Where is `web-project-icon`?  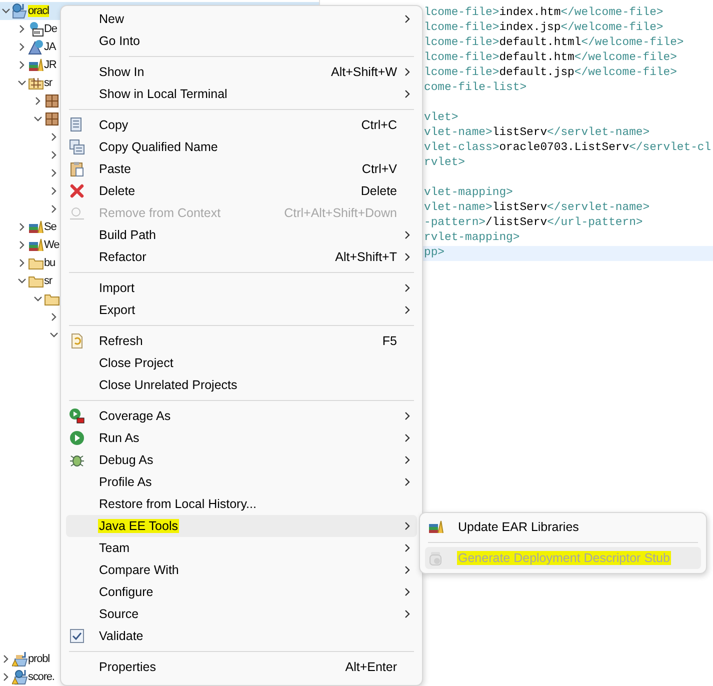
web-project-icon is located at coordinates (20, 11).